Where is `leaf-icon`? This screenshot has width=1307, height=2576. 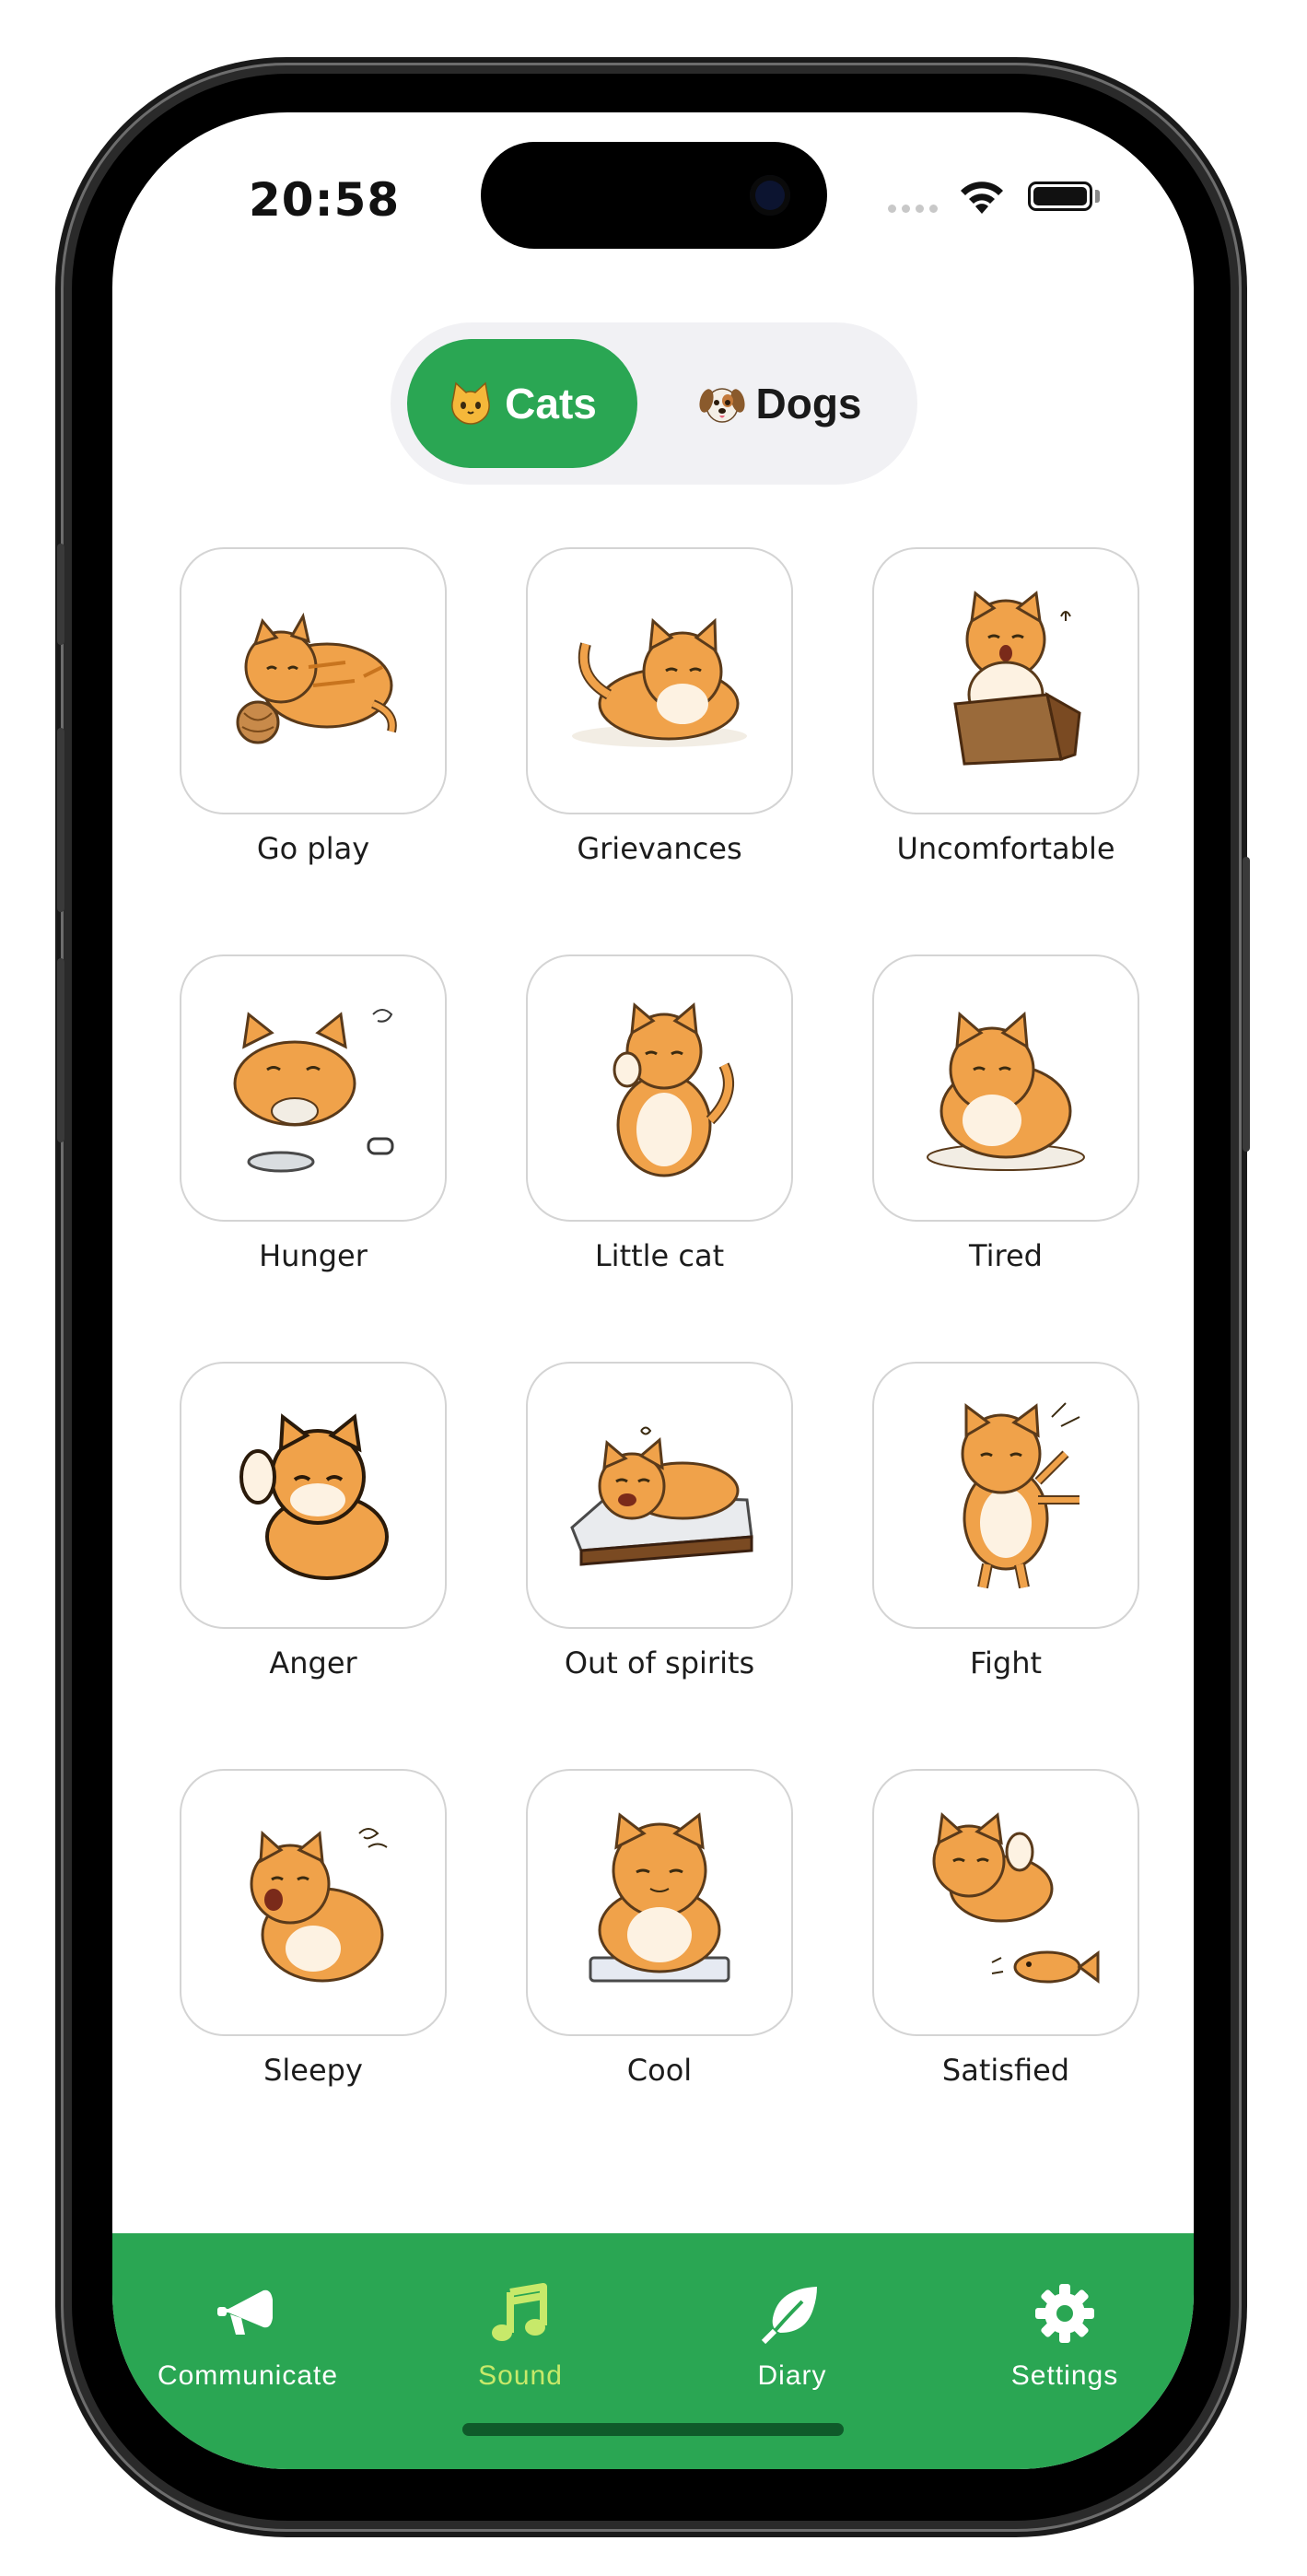
leaf-icon is located at coordinates (789, 2316).